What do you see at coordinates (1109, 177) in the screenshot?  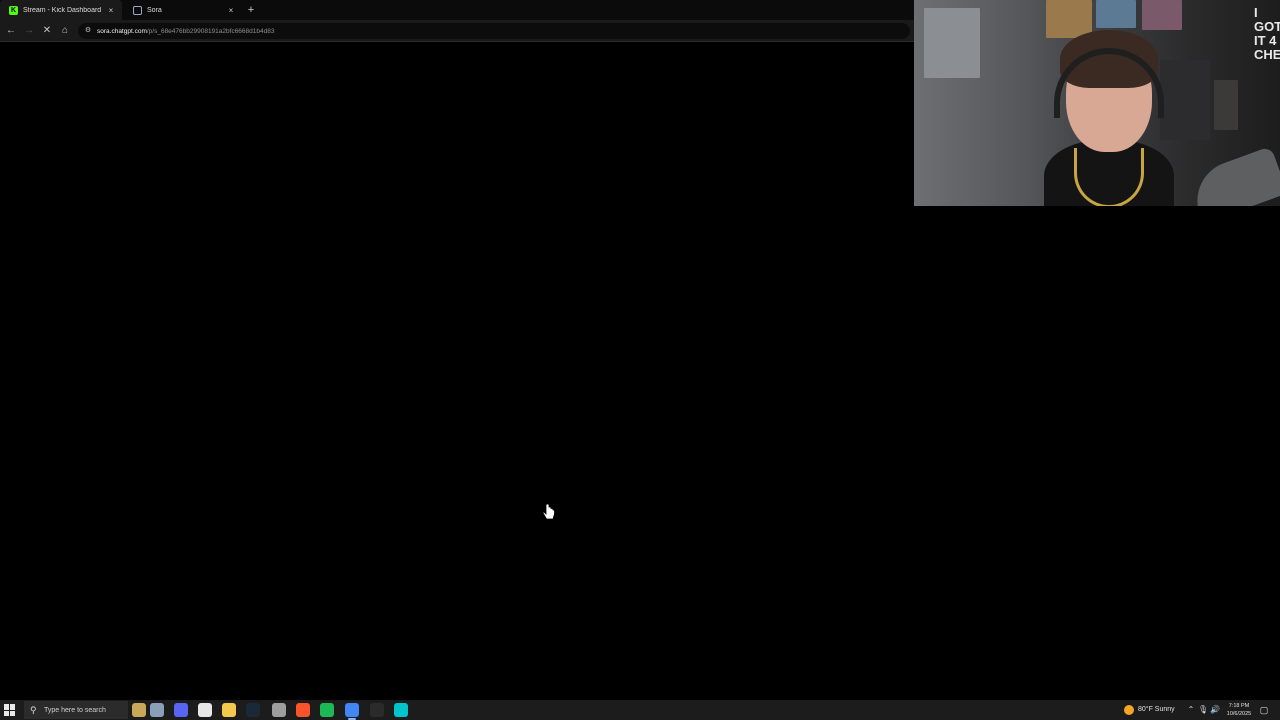 I see `gold-chain` at bounding box center [1109, 177].